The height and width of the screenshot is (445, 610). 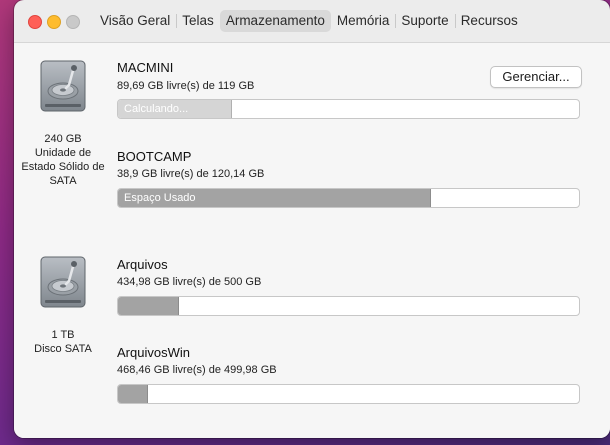 I want to click on drive-capacity: 240 GB, so click(x=63, y=139).